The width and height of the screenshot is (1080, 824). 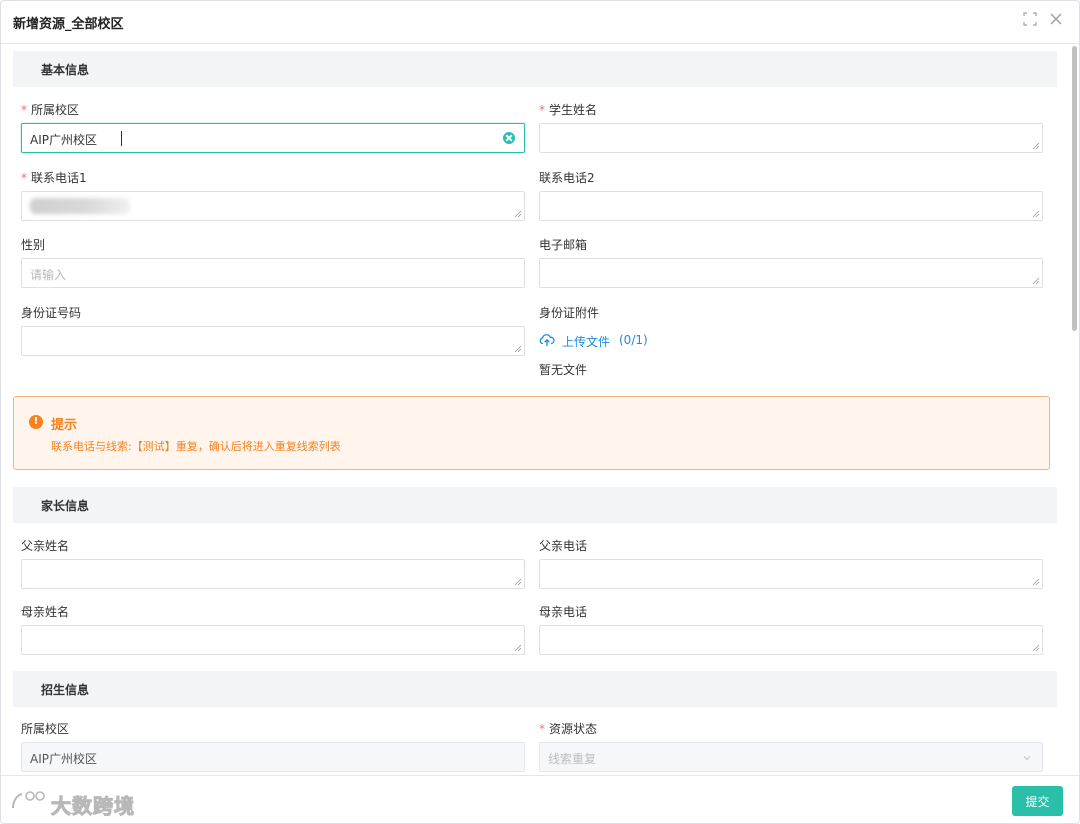 What do you see at coordinates (1030, 21) in the screenshot?
I see `fullscreen-icon` at bounding box center [1030, 21].